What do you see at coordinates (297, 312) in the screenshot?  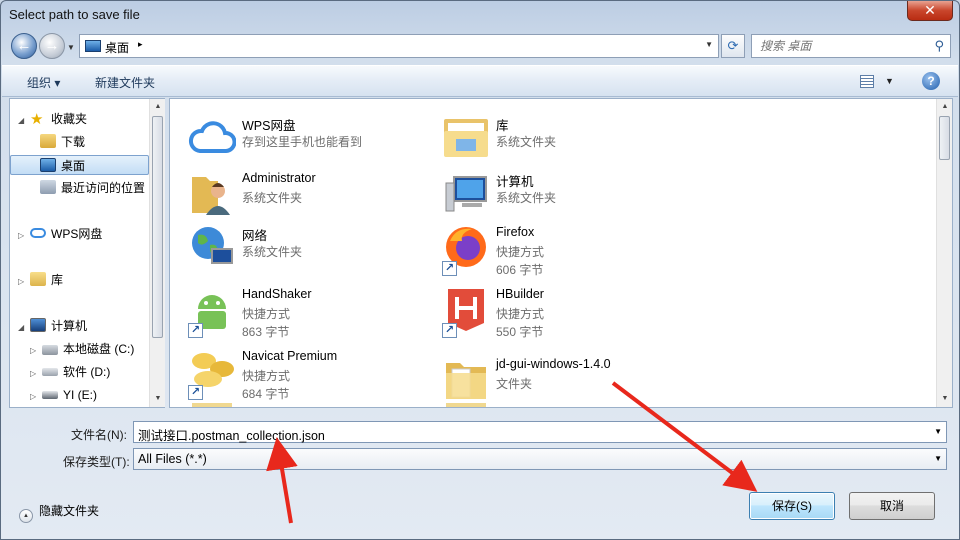 I see `list-item: ↗ HandShaker 快捷方式 863 字节` at bounding box center [297, 312].